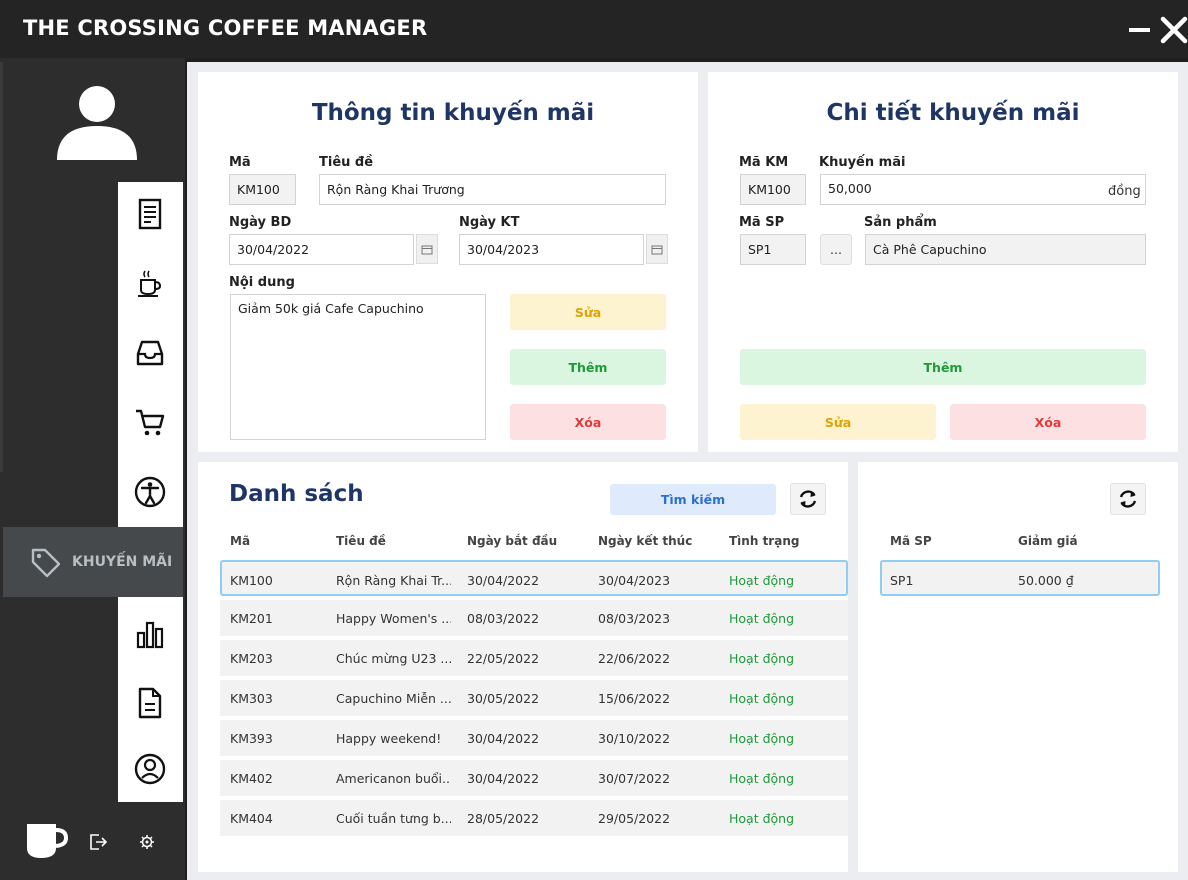 The height and width of the screenshot is (880, 1188). What do you see at coordinates (588, 312) in the screenshot?
I see `edit-promo-button: Sửa` at bounding box center [588, 312].